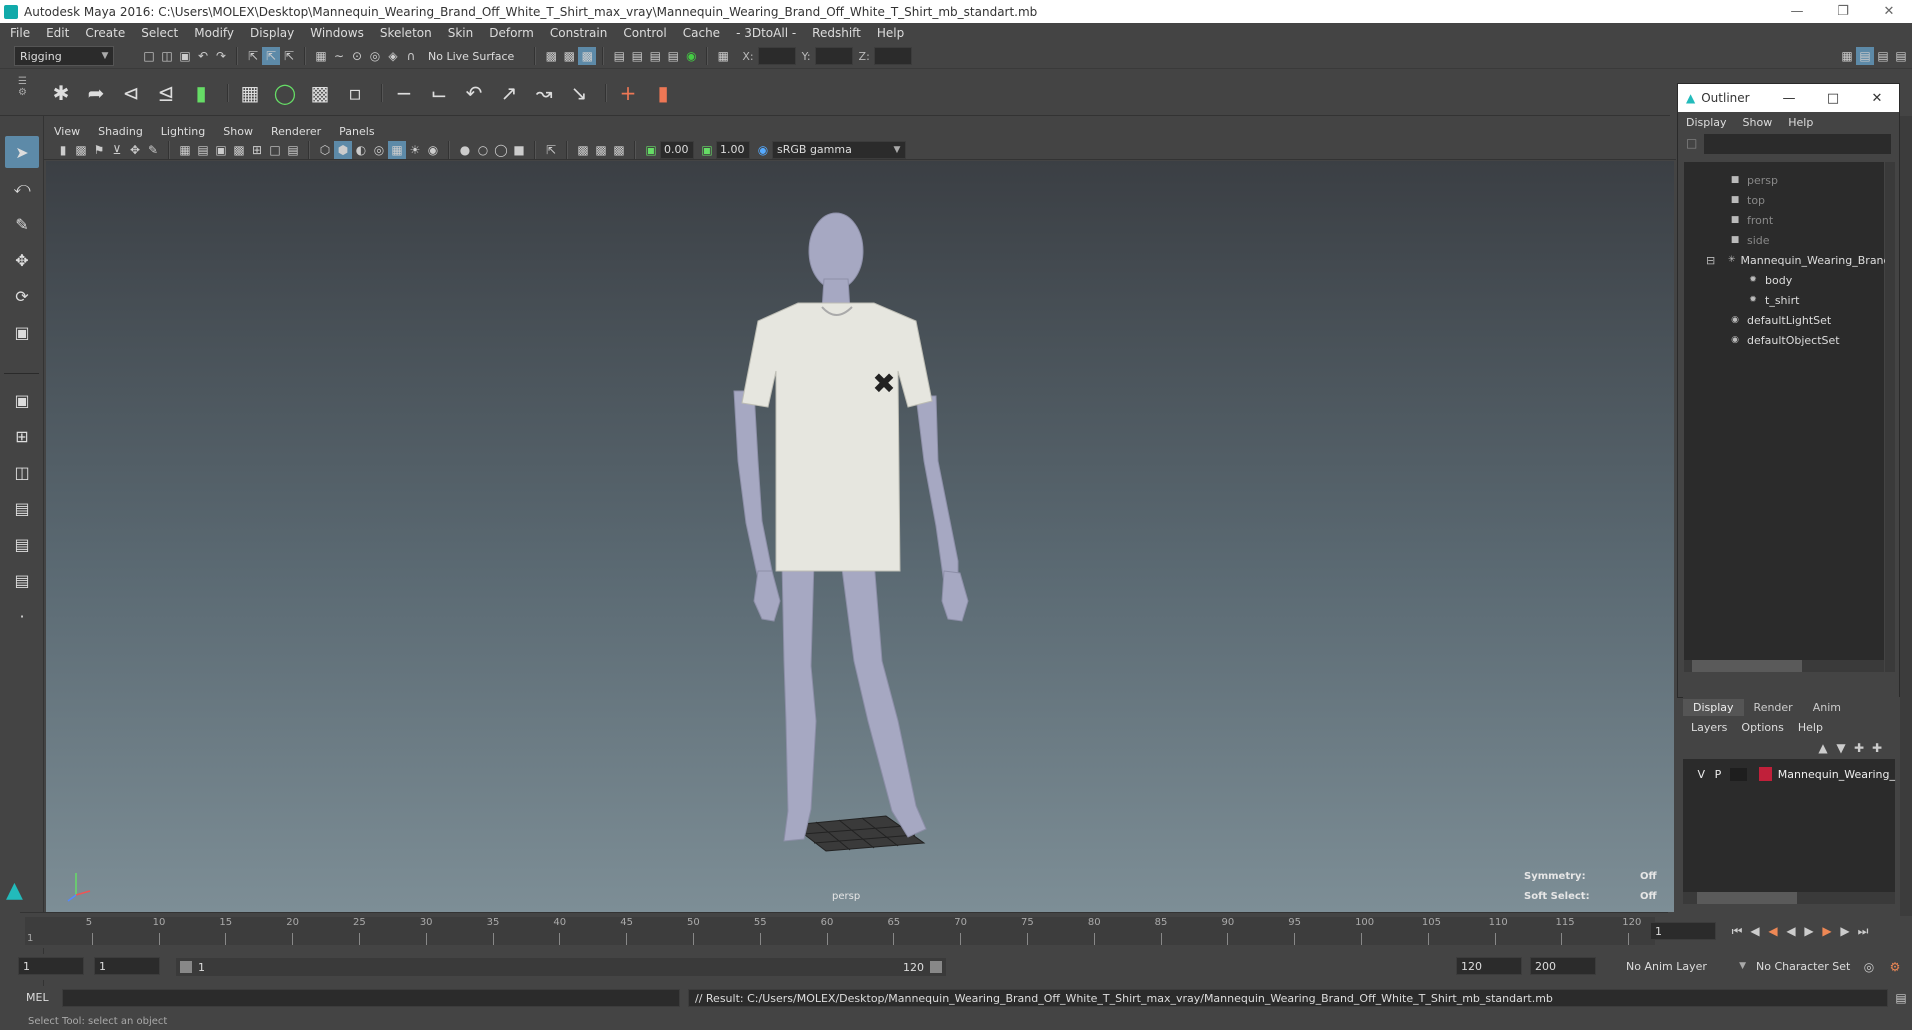 This screenshot has width=1912, height=1030. What do you see at coordinates (239, 150) in the screenshot?
I see `gate-mask-icon: ▩` at bounding box center [239, 150].